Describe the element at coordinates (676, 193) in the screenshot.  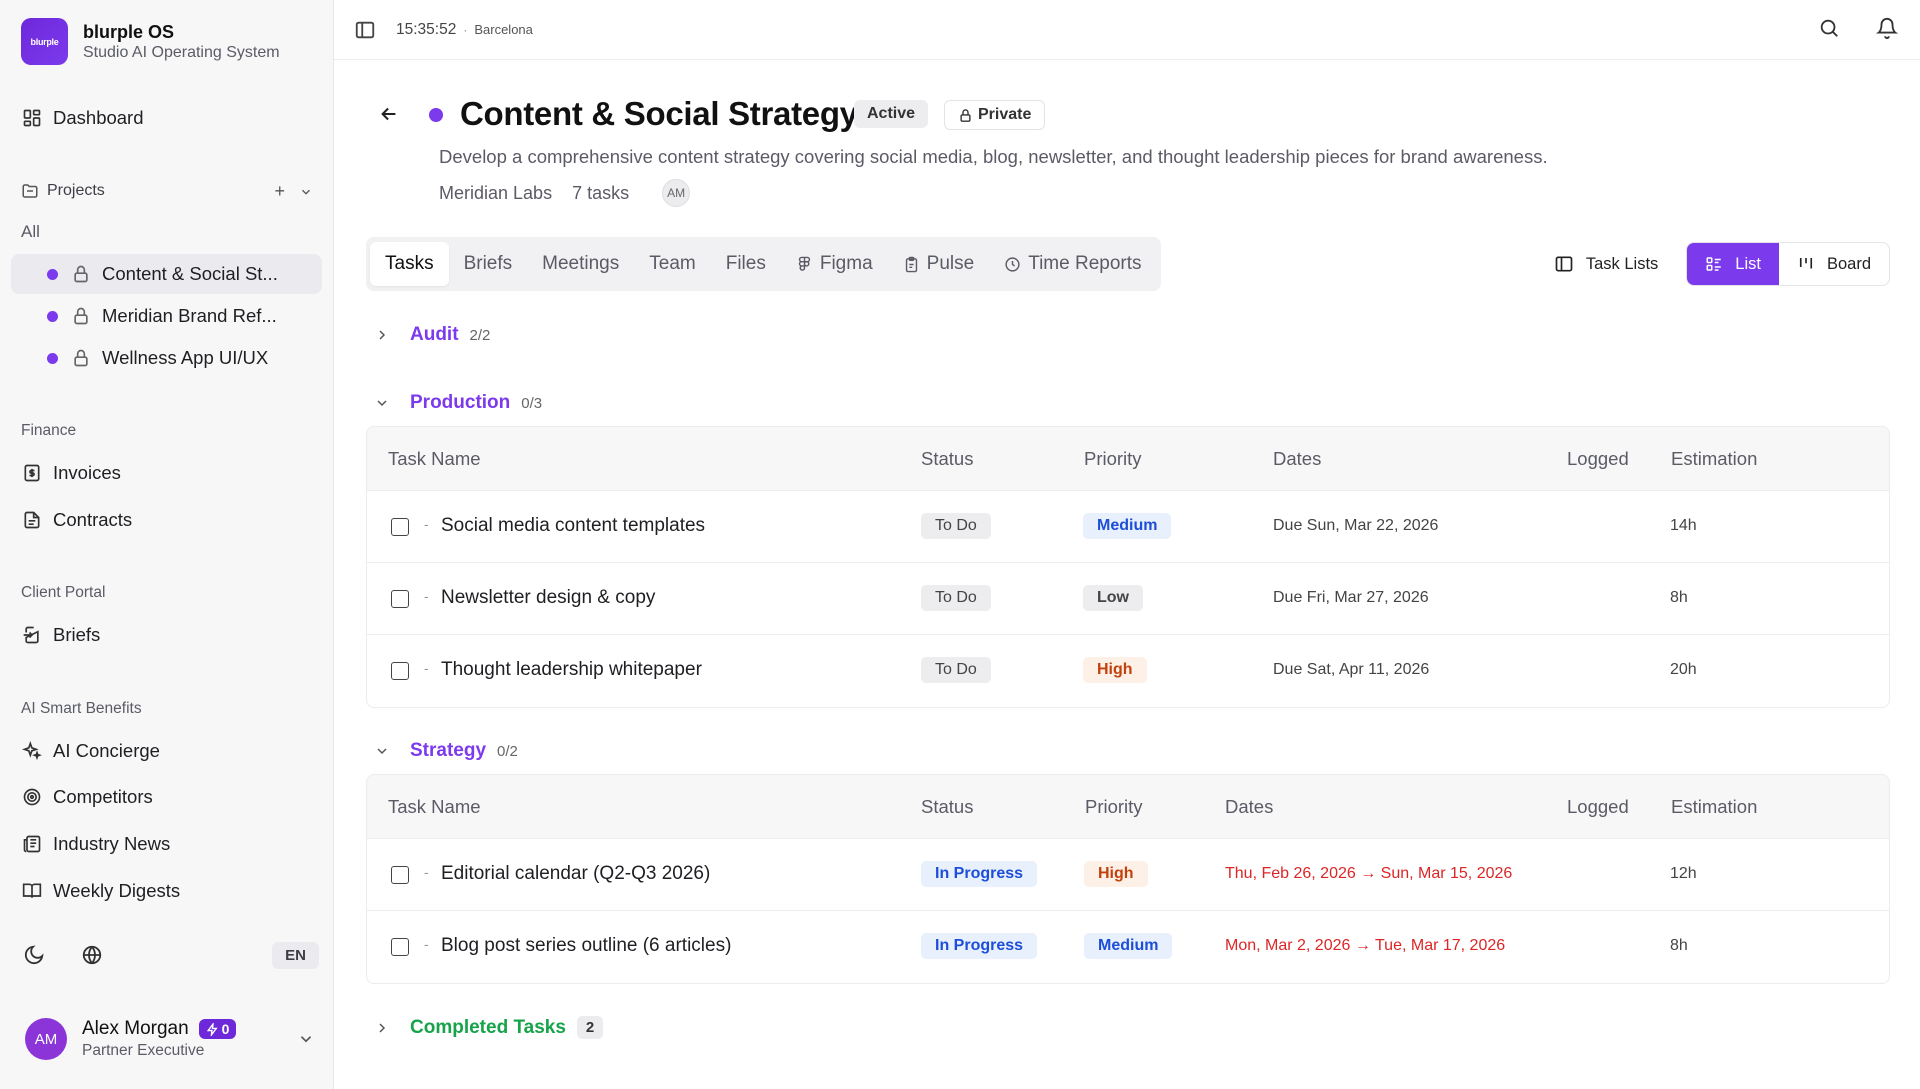
I see `member-avatar: AM` at that location.